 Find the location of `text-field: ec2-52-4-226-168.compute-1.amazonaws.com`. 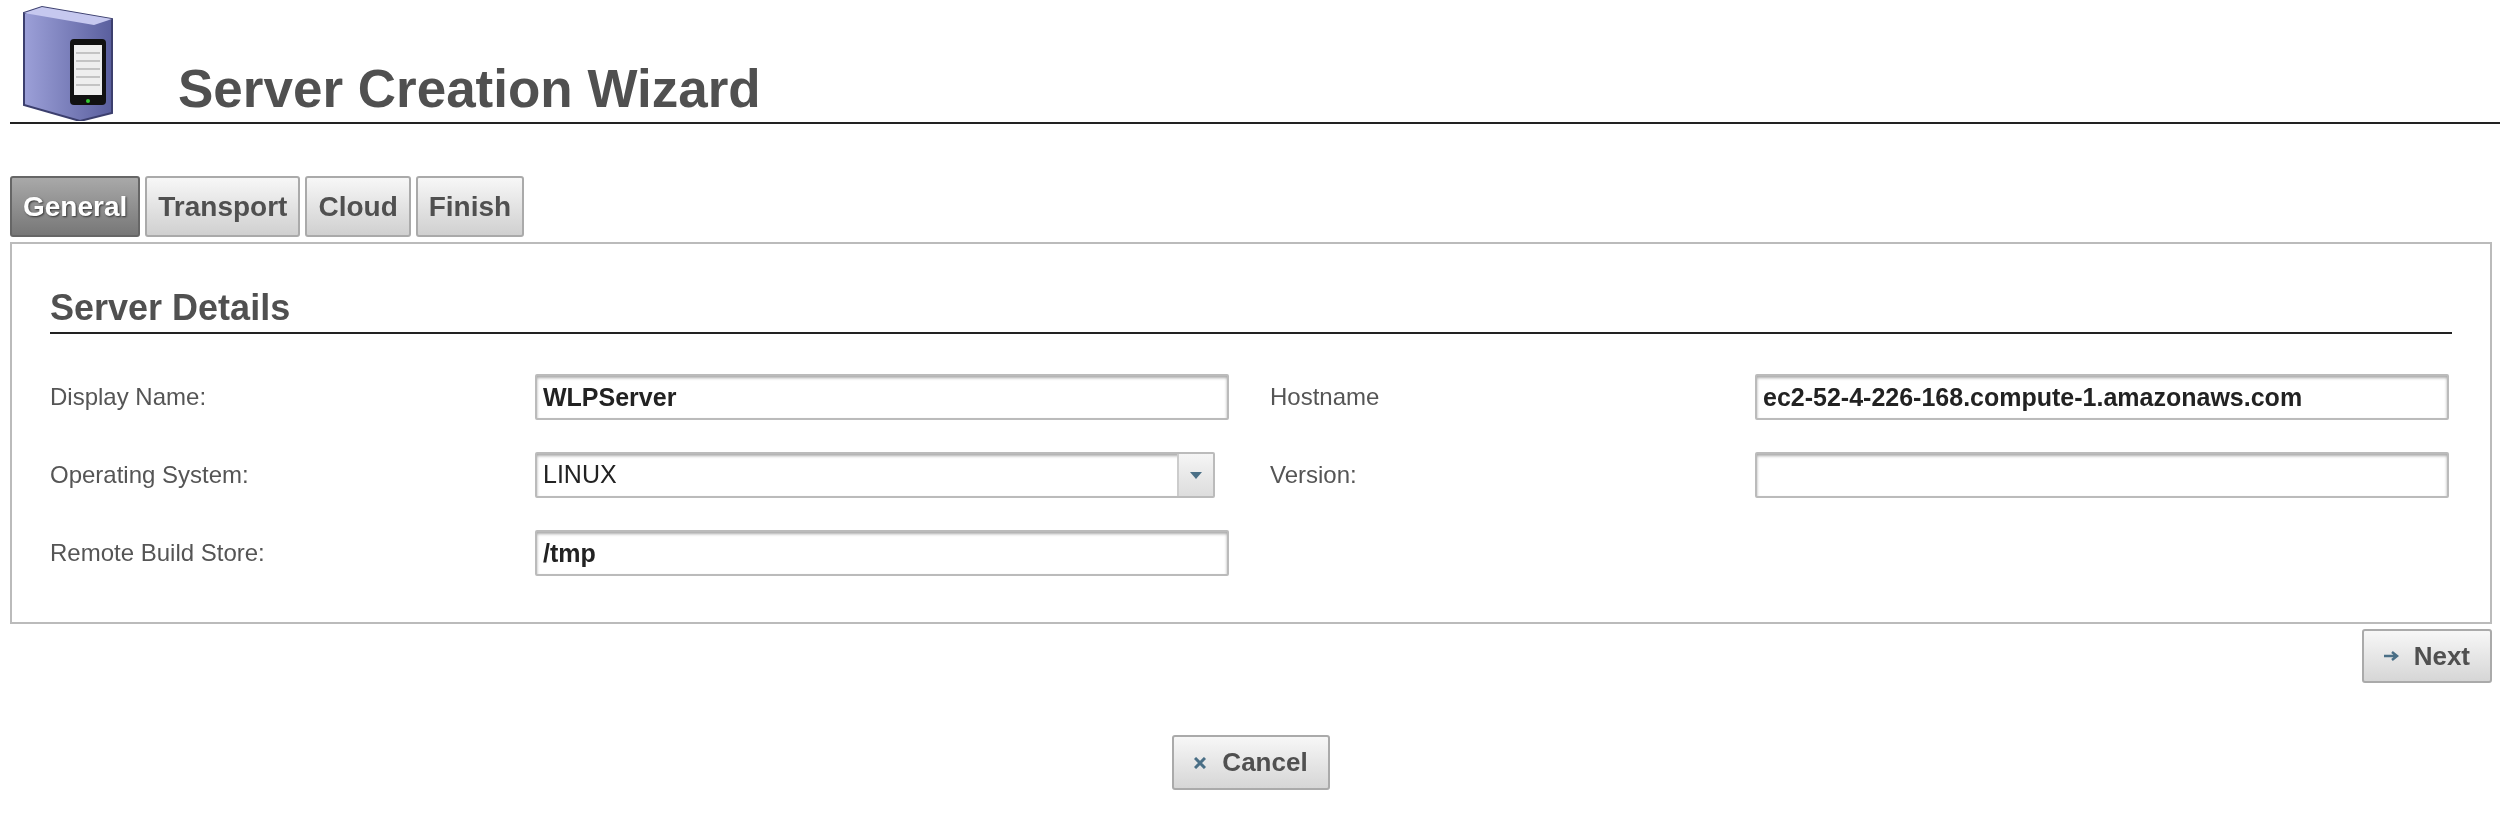

text-field: ec2-52-4-226-168.compute-1.amazonaws.com is located at coordinates (2102, 397).